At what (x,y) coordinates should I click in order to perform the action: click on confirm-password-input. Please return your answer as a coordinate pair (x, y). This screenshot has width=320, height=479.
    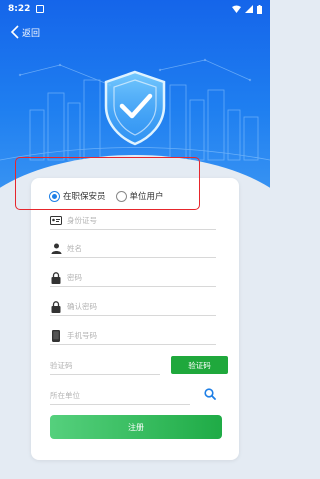
    Looking at the image, I should click on (137, 306).